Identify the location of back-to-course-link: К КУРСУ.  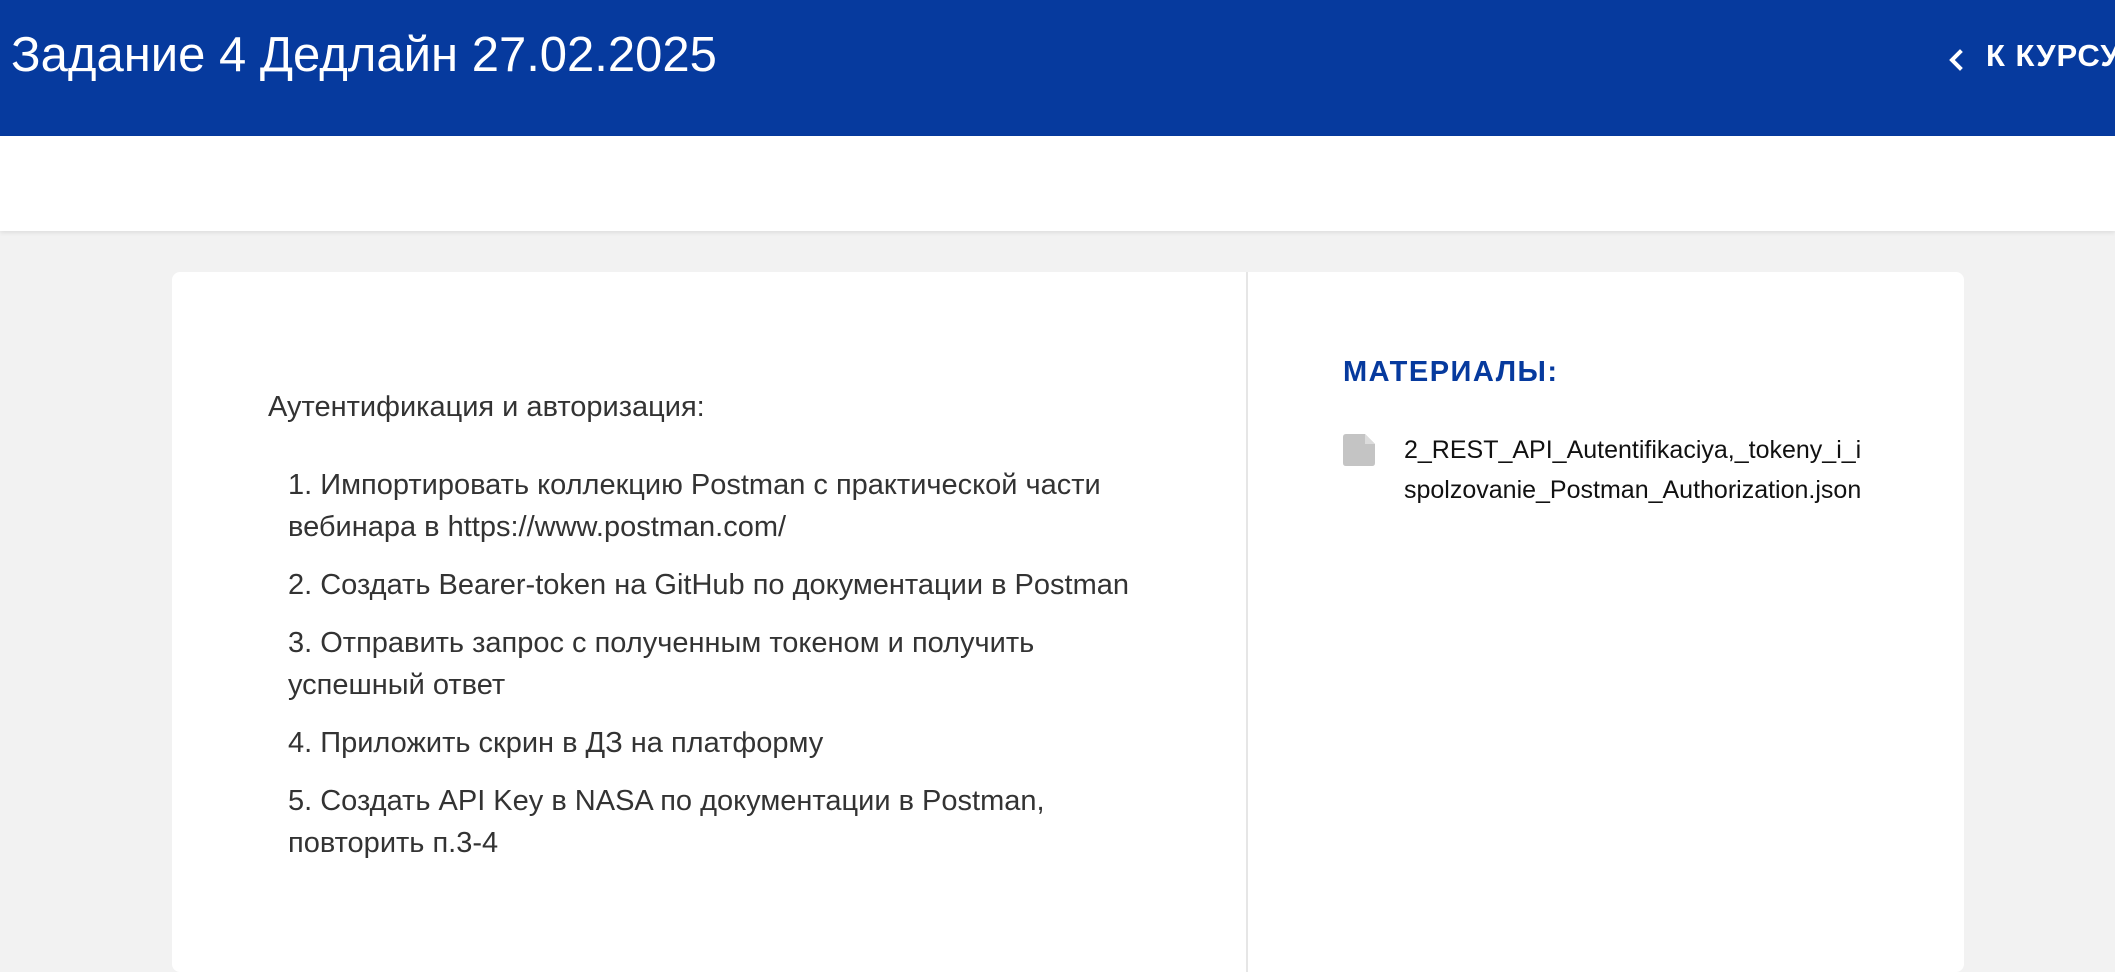
(2030, 56).